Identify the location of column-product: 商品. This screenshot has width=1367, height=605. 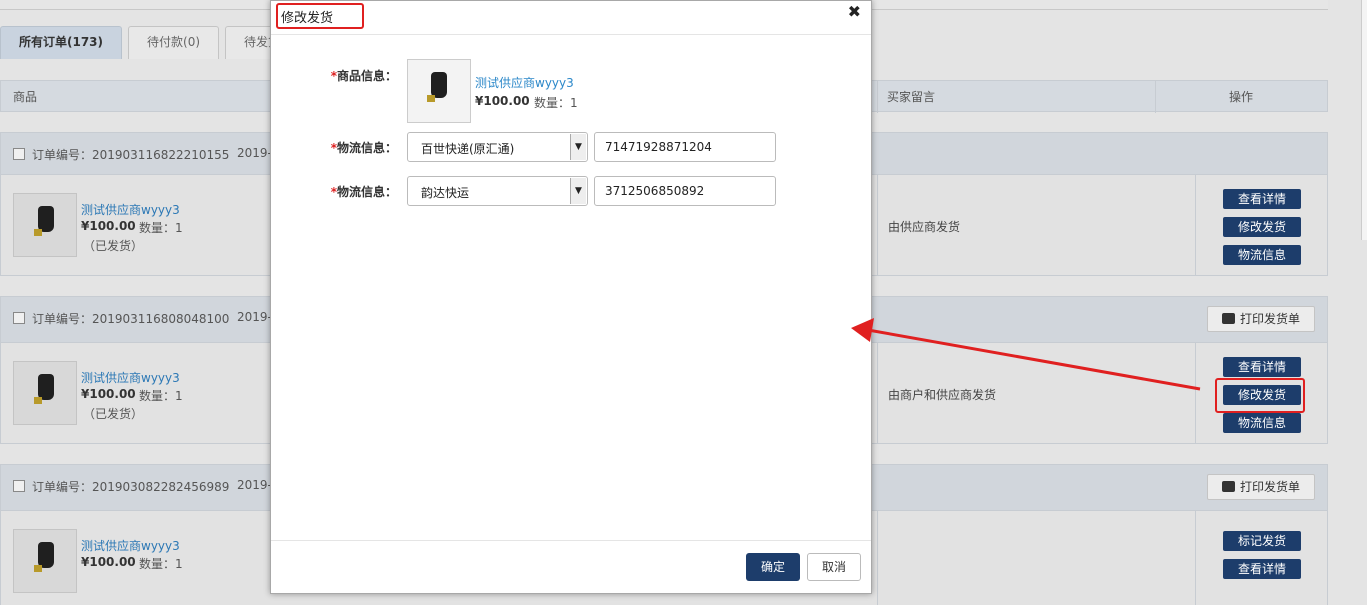
(25, 97).